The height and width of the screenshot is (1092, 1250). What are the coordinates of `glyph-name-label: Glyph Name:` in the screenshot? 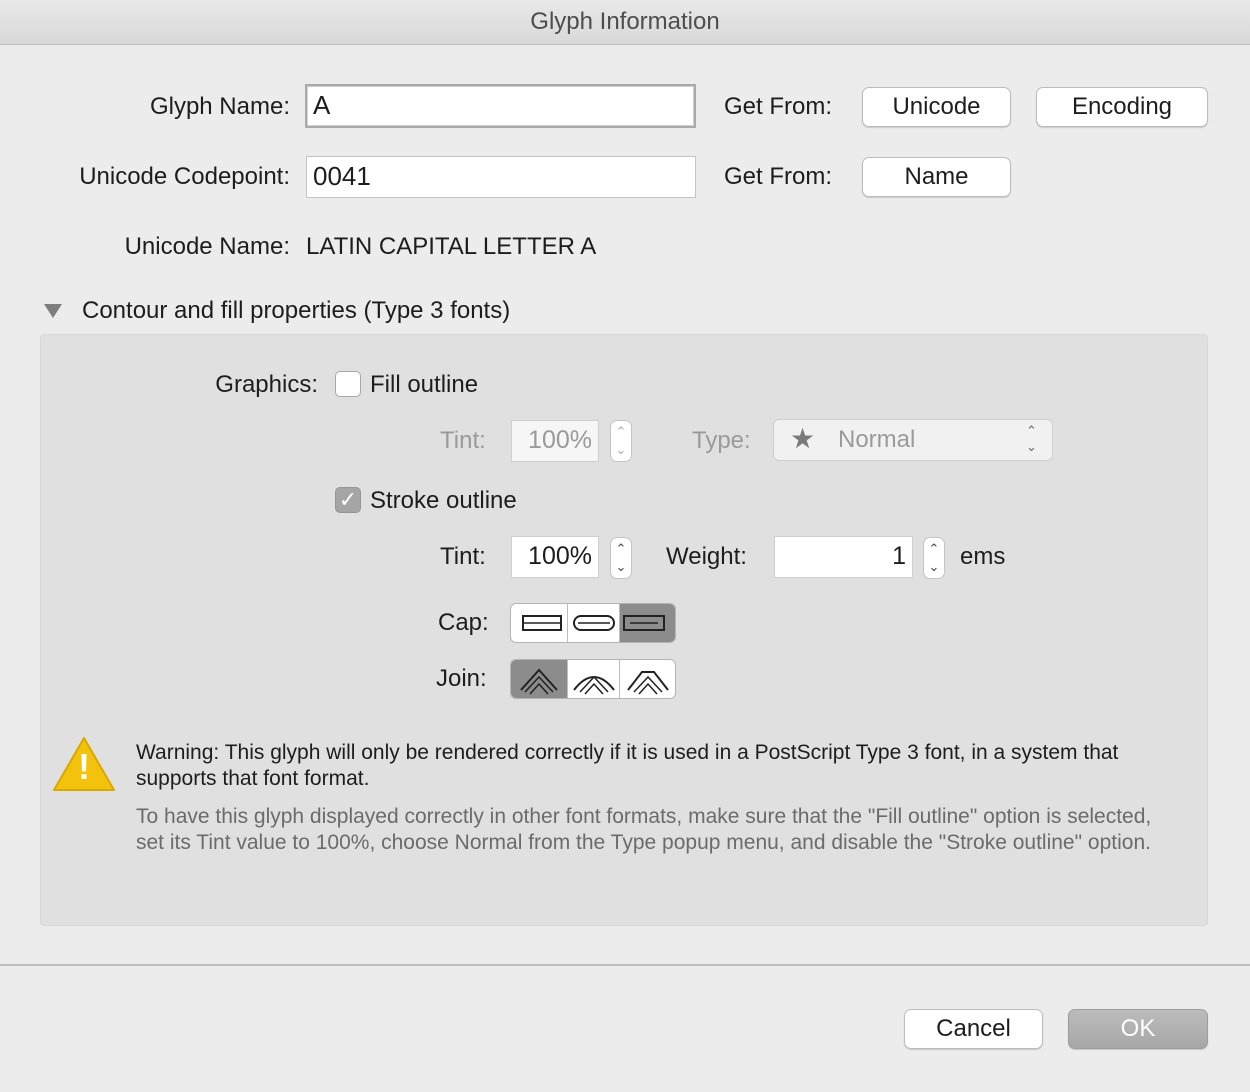 It's located at (219, 106).